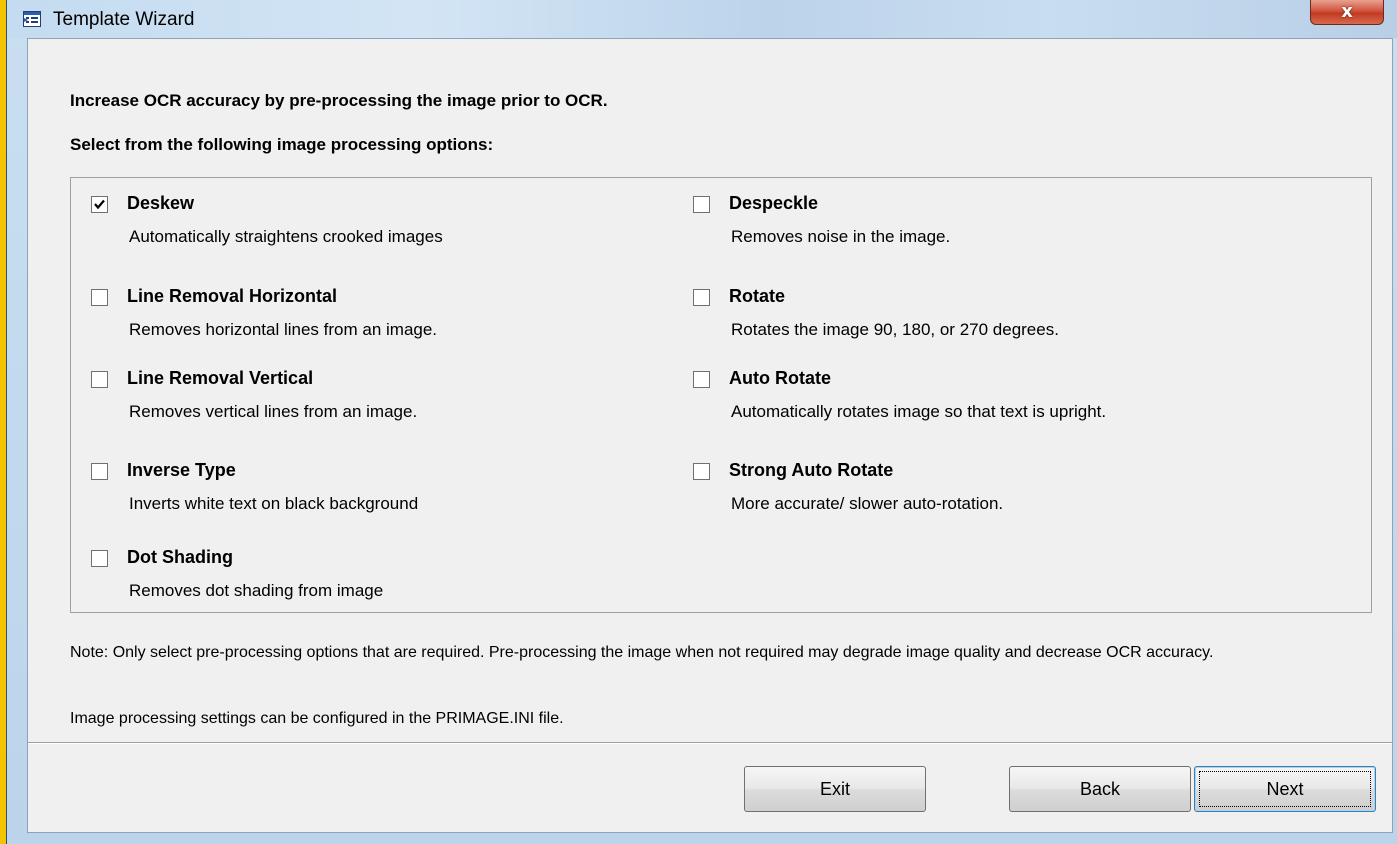 The height and width of the screenshot is (844, 1397). I want to click on rotate-checkbox, so click(701, 297).